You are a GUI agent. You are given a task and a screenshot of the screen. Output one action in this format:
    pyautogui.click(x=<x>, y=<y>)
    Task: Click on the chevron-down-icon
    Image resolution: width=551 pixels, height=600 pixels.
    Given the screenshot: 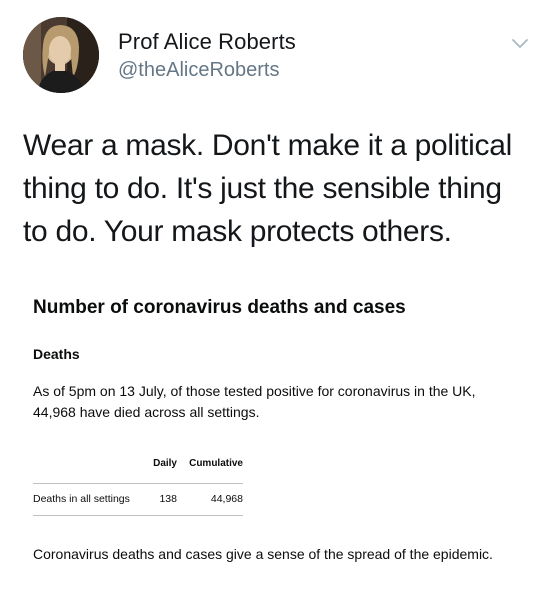 What is the action you would take?
    pyautogui.click(x=520, y=44)
    